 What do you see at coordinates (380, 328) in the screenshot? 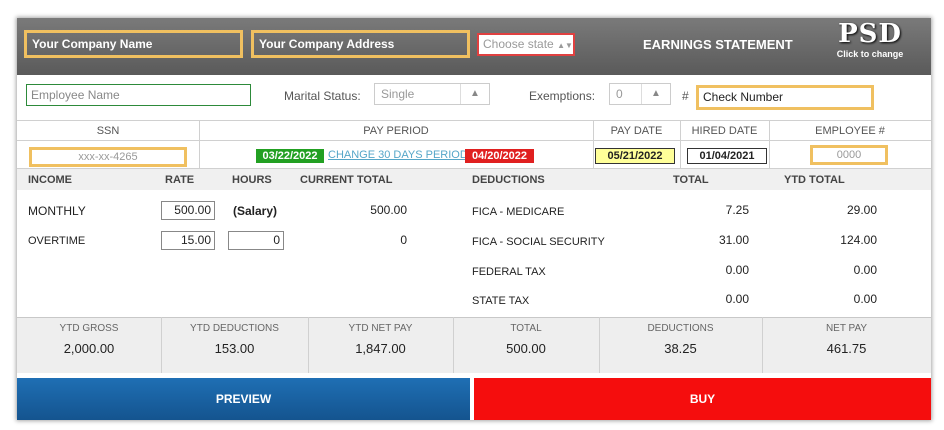
I see `ytd-net-pay-label: YTD NET PAY` at bounding box center [380, 328].